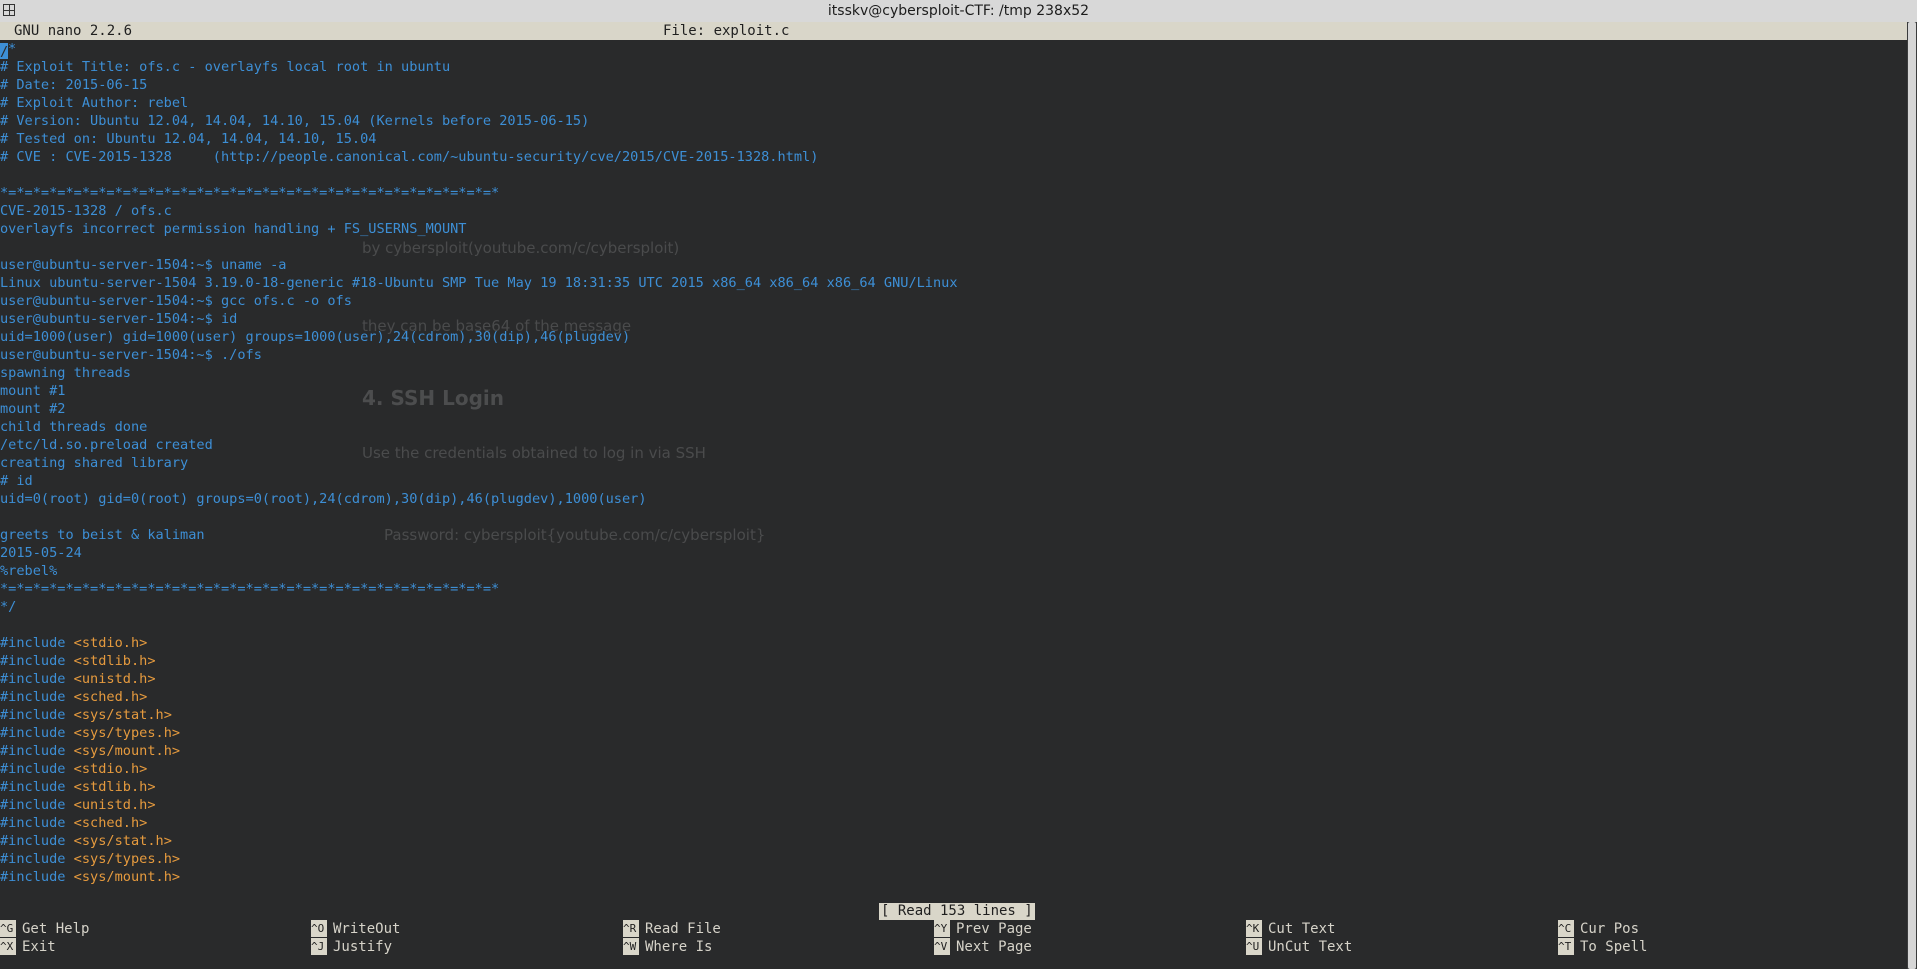 The image size is (1917, 969). I want to click on shortcut-read-file: ^R Read File, so click(672, 929).